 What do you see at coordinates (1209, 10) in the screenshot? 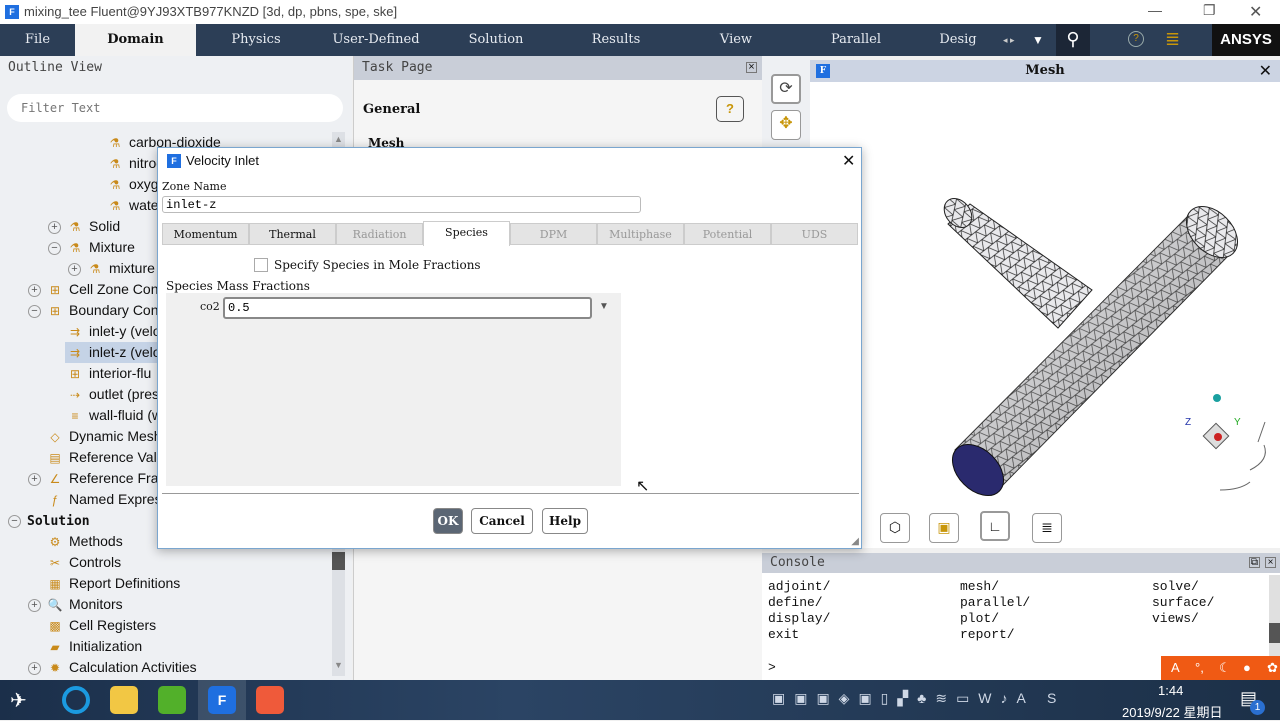
I see `restore-button: ❐` at bounding box center [1209, 10].